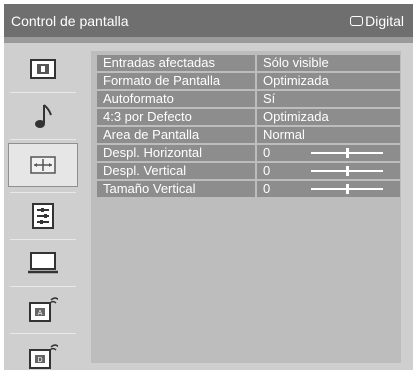 The image size is (418, 379). I want to click on digital-box-icon, so click(357, 21).